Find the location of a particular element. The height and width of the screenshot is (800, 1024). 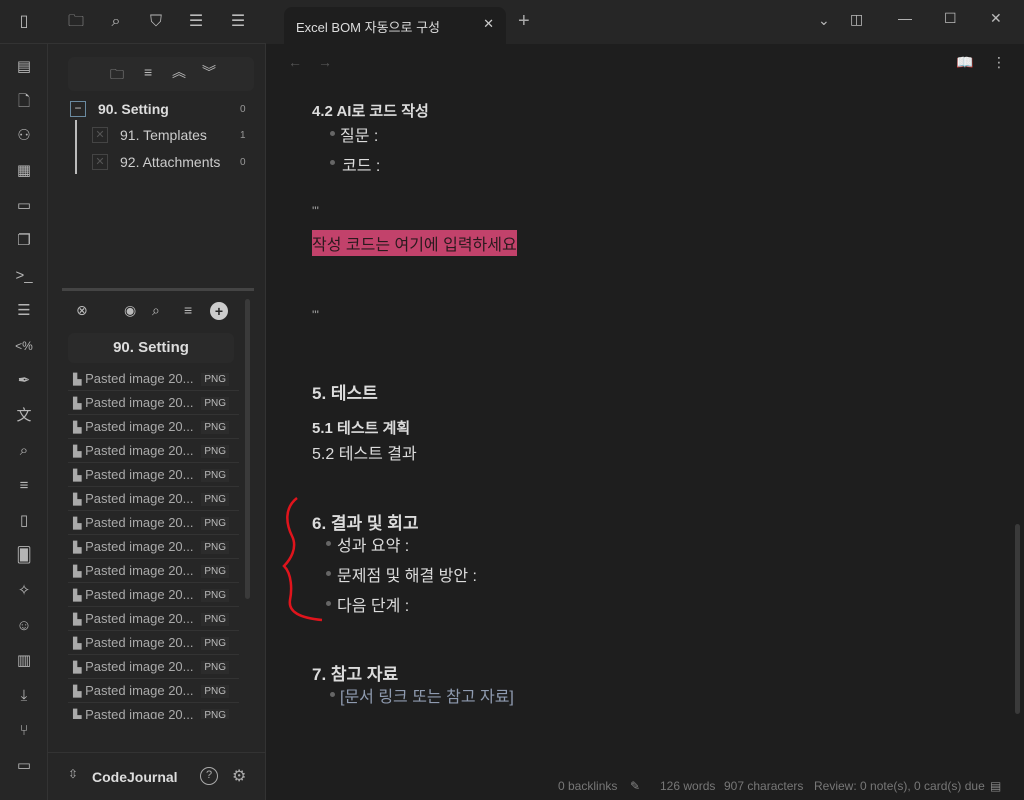

tab-bar: Excel BOM 자동으로 구성 ✕ + ⌄ ◫ — ☐ ✕ is located at coordinates (645, 22).